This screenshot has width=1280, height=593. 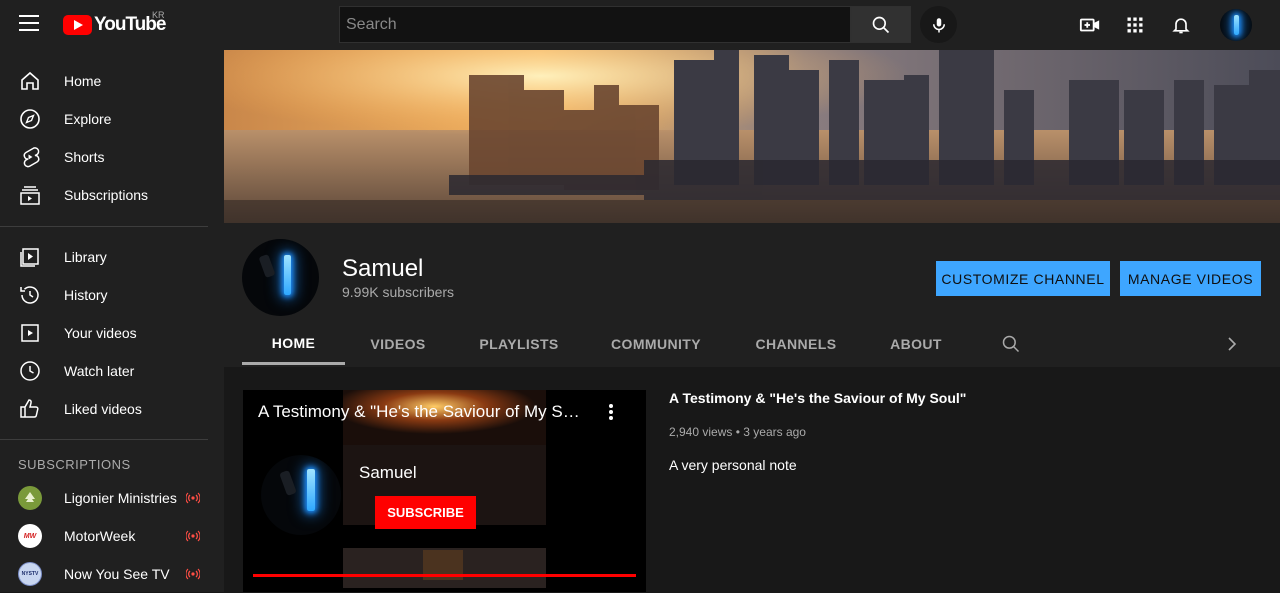 I want to click on clock-icon, so click(x=30, y=371).